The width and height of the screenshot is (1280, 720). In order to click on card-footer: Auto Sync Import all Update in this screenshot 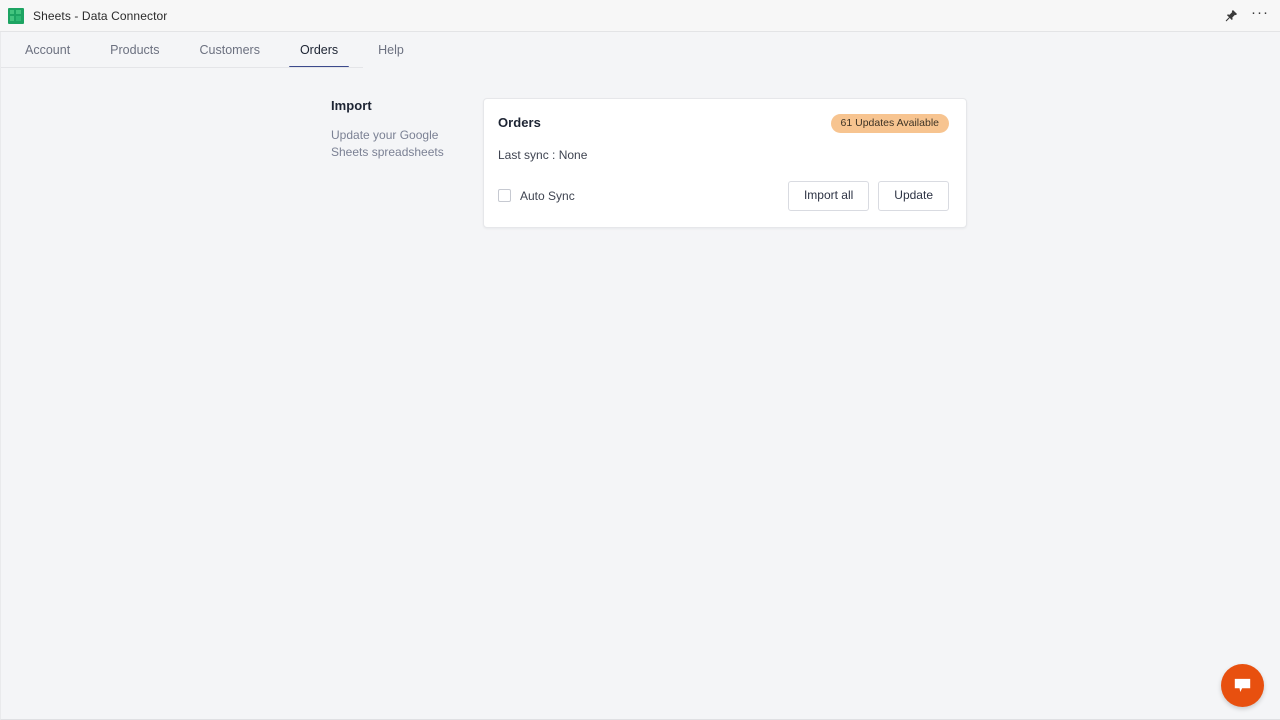, I will do `click(723, 195)`.